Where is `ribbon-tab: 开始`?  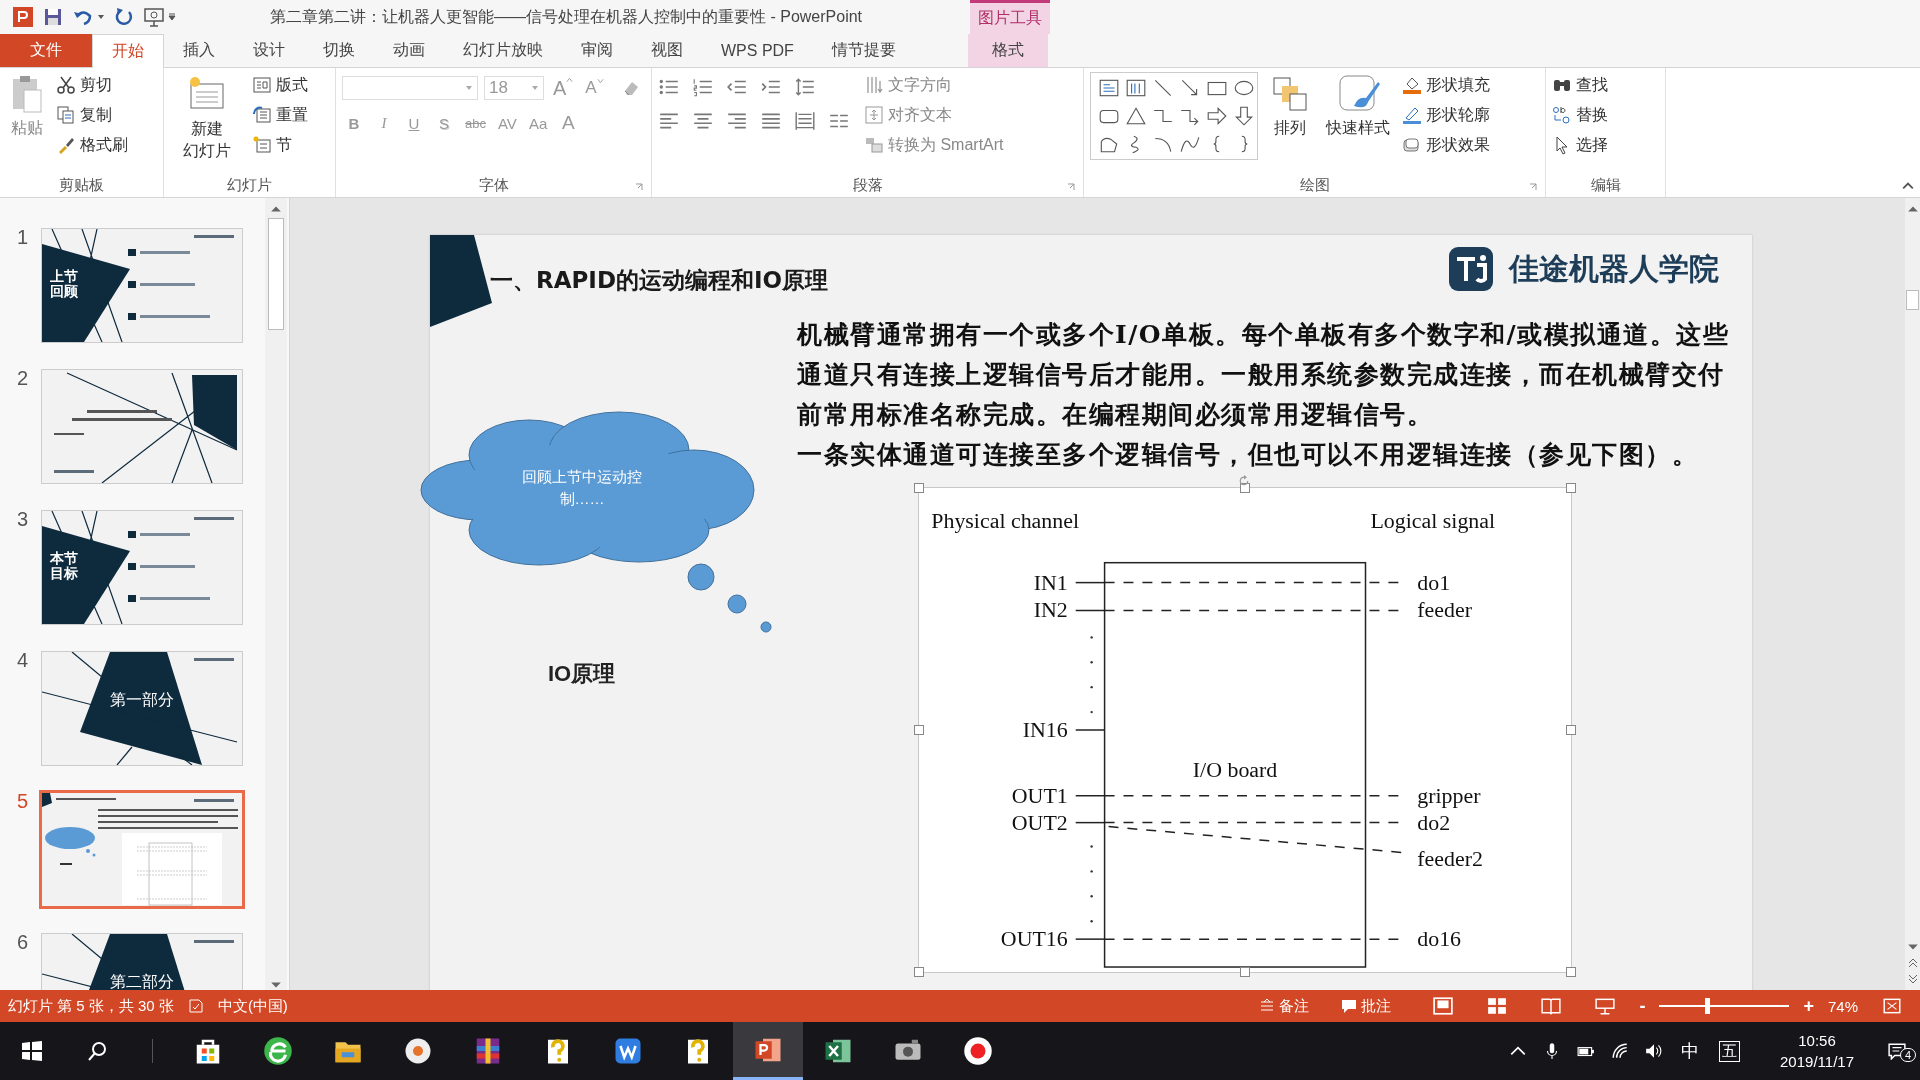 ribbon-tab: 开始 is located at coordinates (128, 51).